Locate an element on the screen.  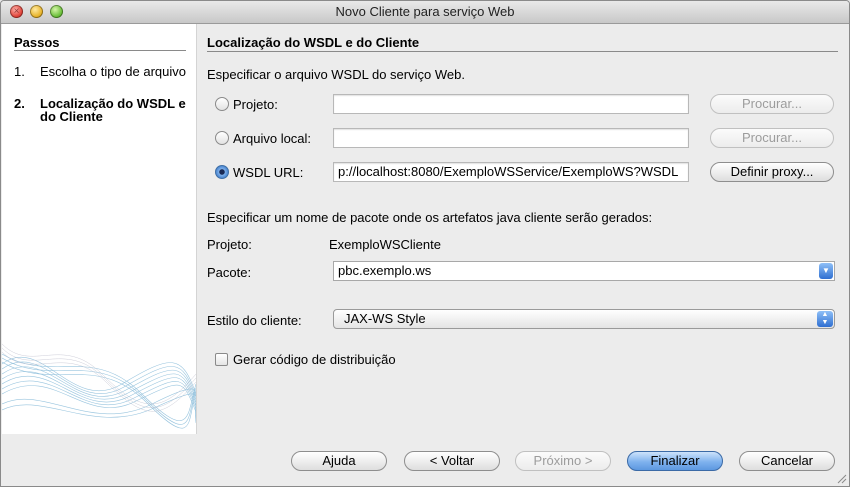
section-title: Localização do WSDL e do Cliente is located at coordinates (313, 42).